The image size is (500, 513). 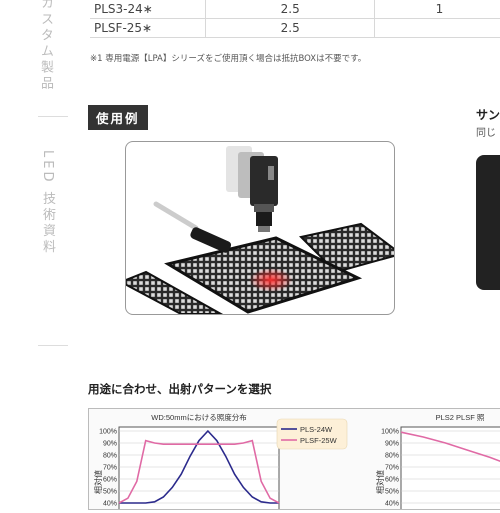 What do you see at coordinates (148, 28) in the screenshot?
I see `model-cell: PLSF-25∗` at bounding box center [148, 28].